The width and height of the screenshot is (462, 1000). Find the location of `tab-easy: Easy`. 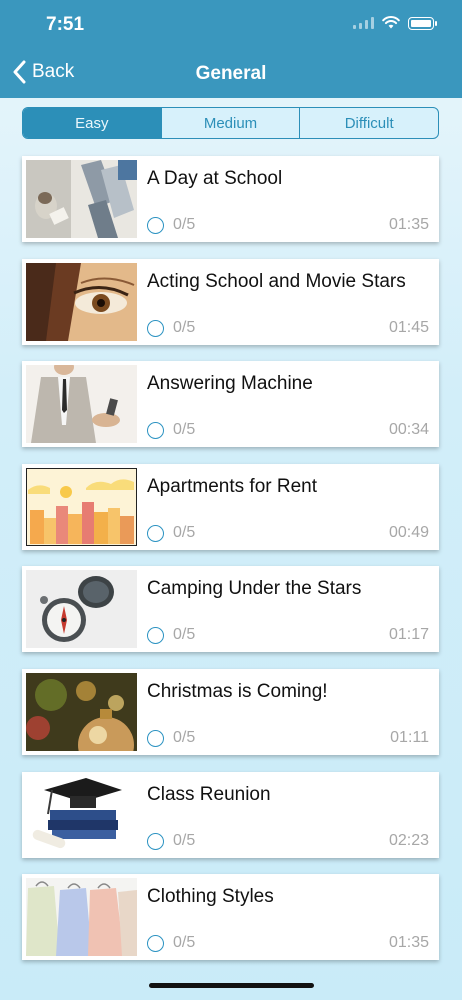

tab-easy: Easy is located at coordinates (92, 123).